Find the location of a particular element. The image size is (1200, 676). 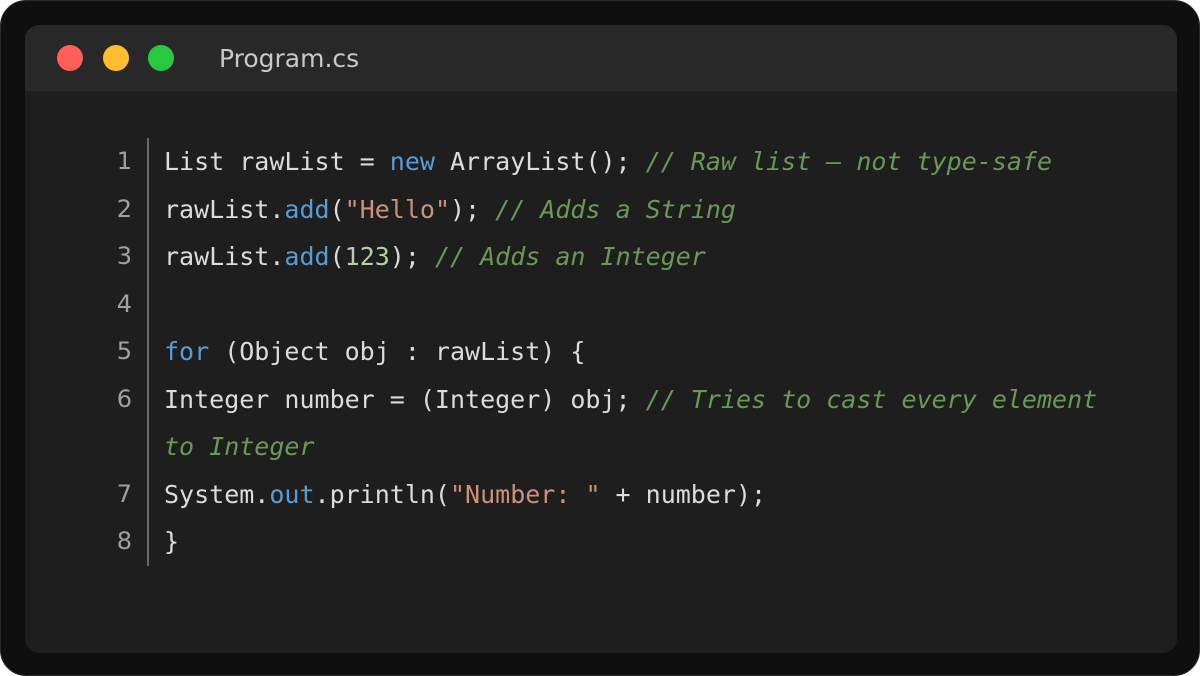

string-token: "Number: " is located at coordinates (525, 494).